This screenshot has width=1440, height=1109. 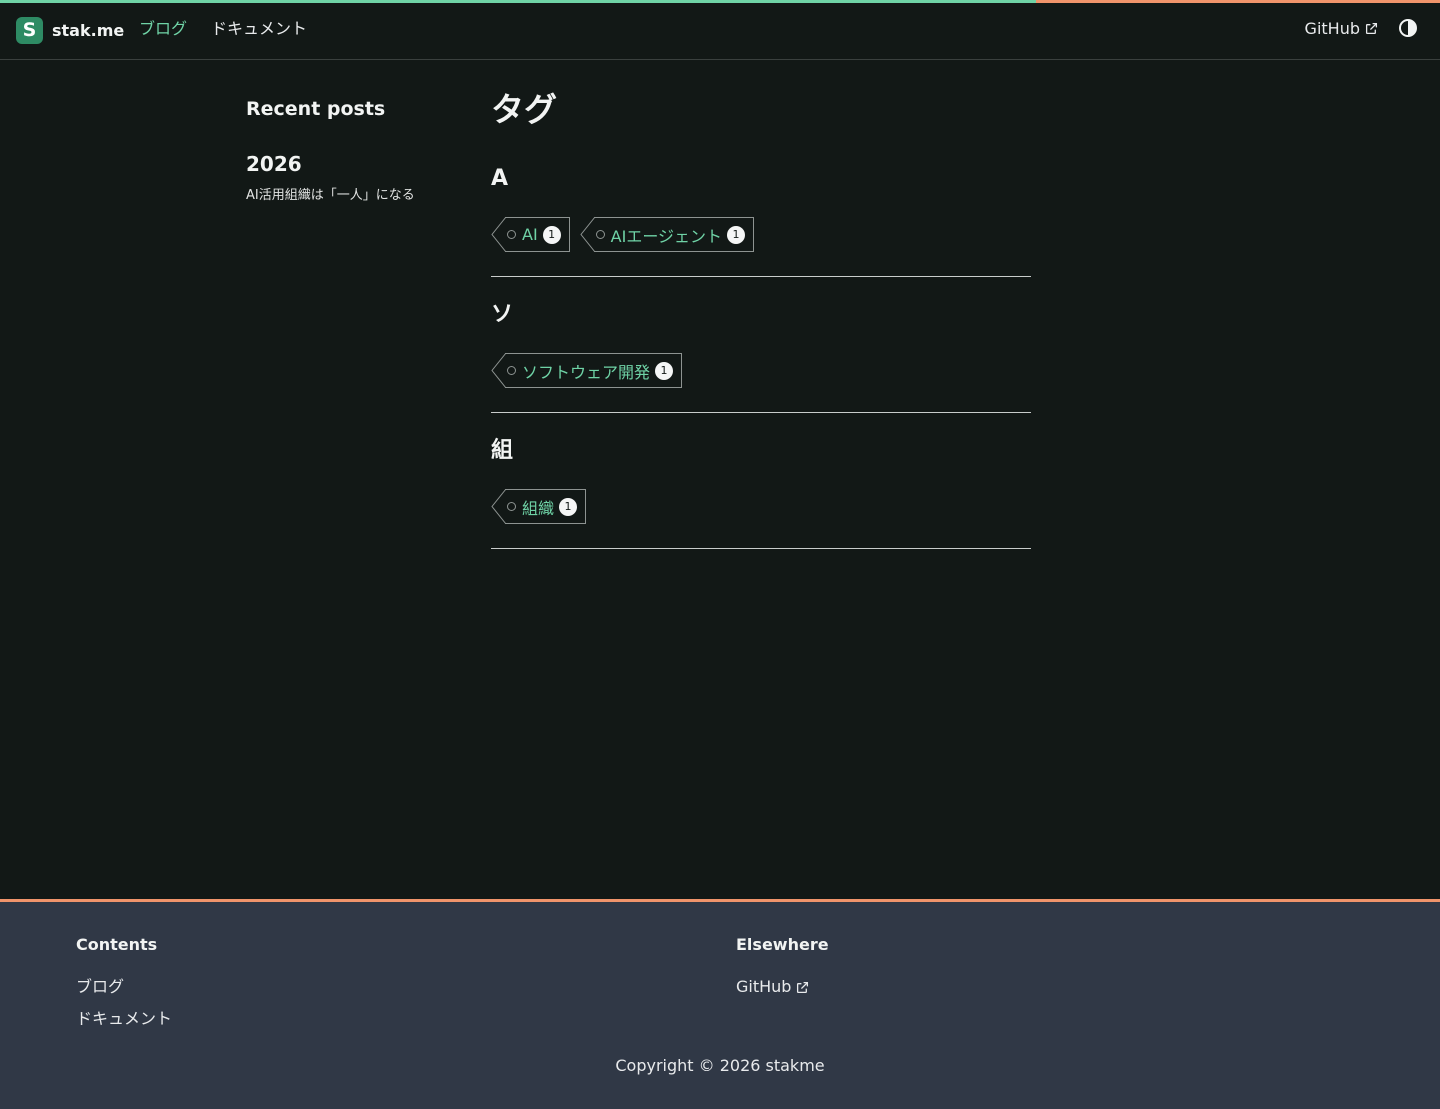 I want to click on tag-group-so: ソ ソフトウェア開発 1, so click(x=761, y=357).